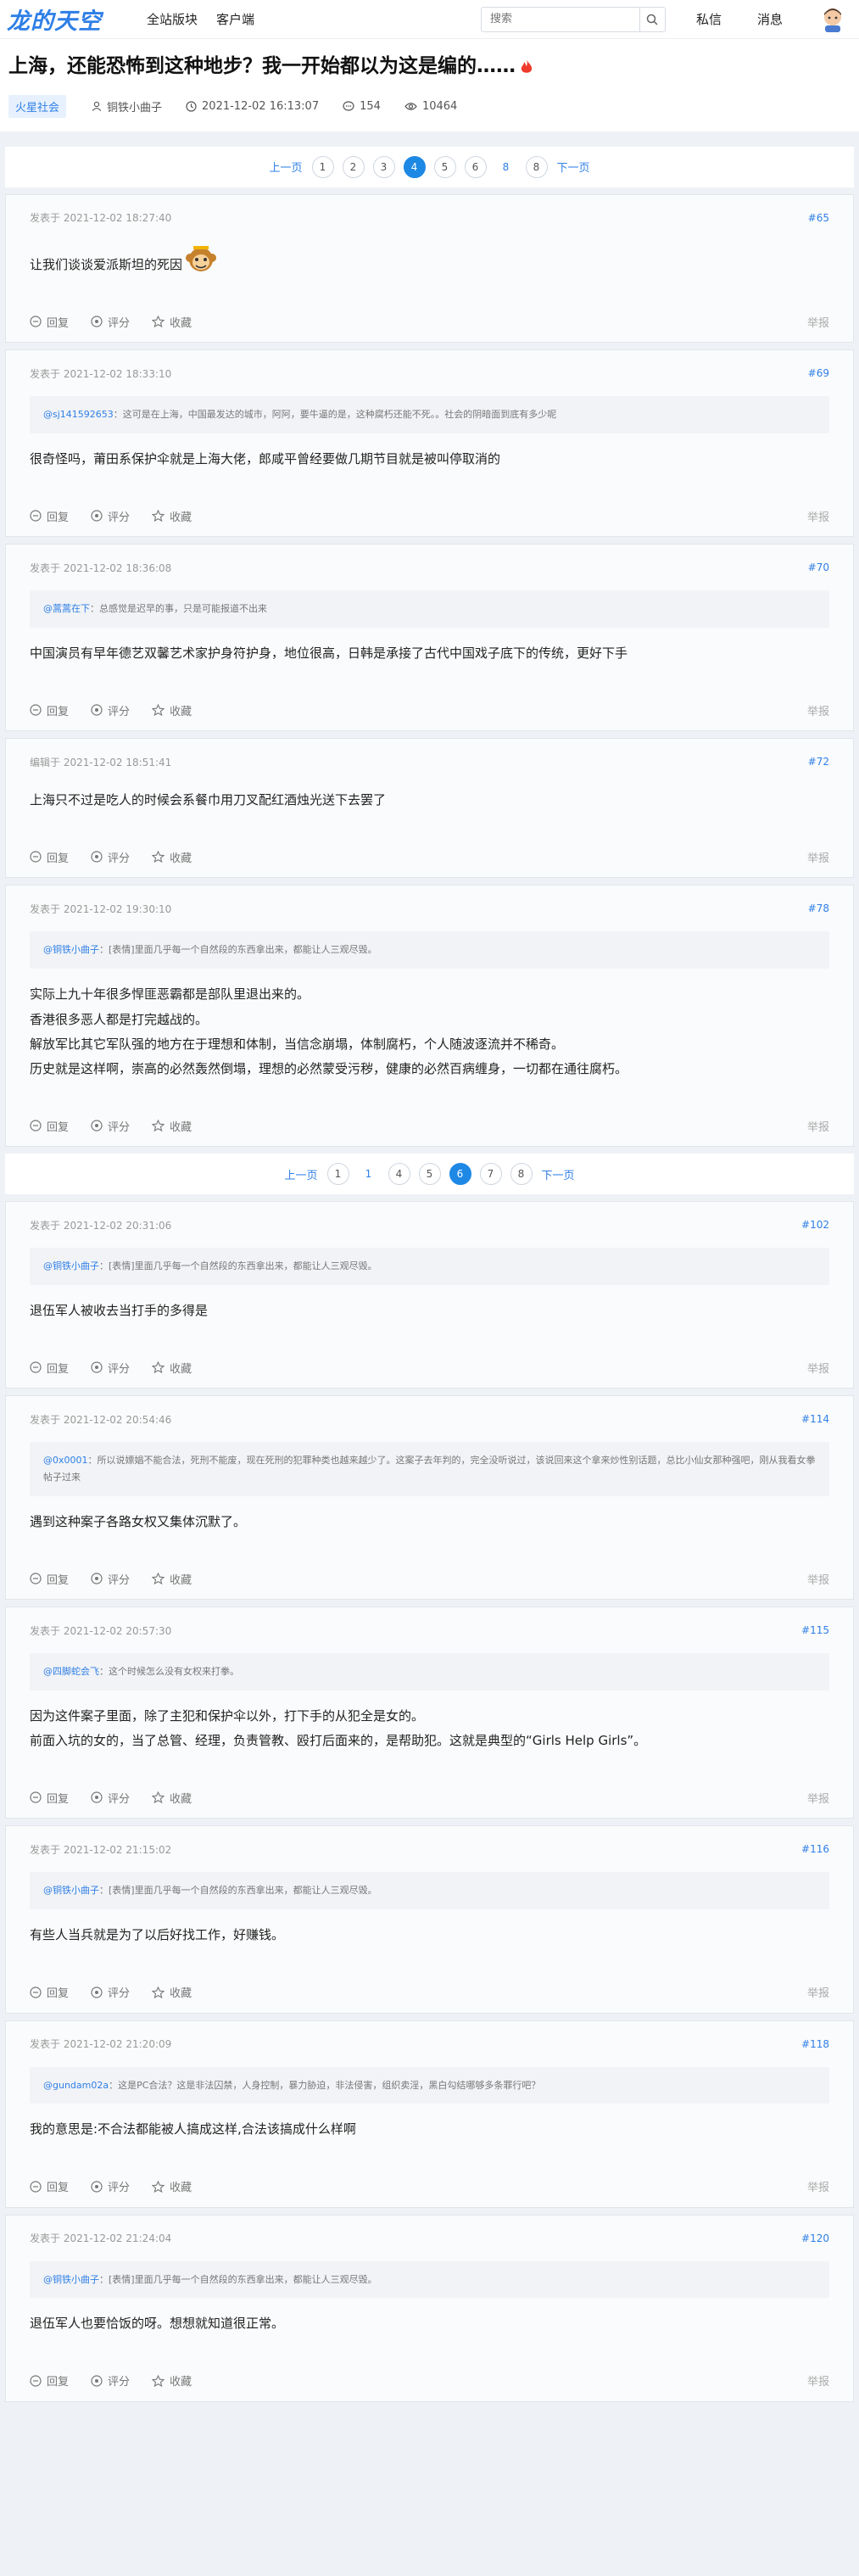 Image resolution: width=859 pixels, height=2576 pixels. Describe the element at coordinates (818, 373) in the screenshot. I see `floor-number: #69` at that location.